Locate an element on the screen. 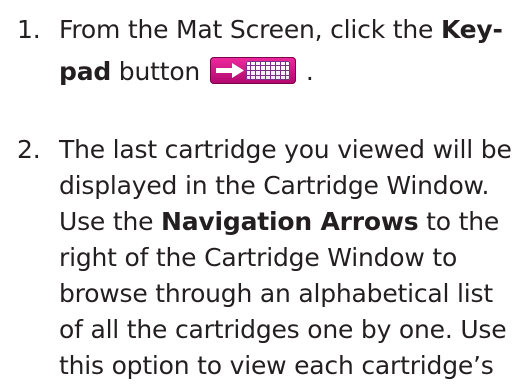 This screenshot has width=531, height=387. keypad-label-part-2: pad is located at coordinates (85, 71).